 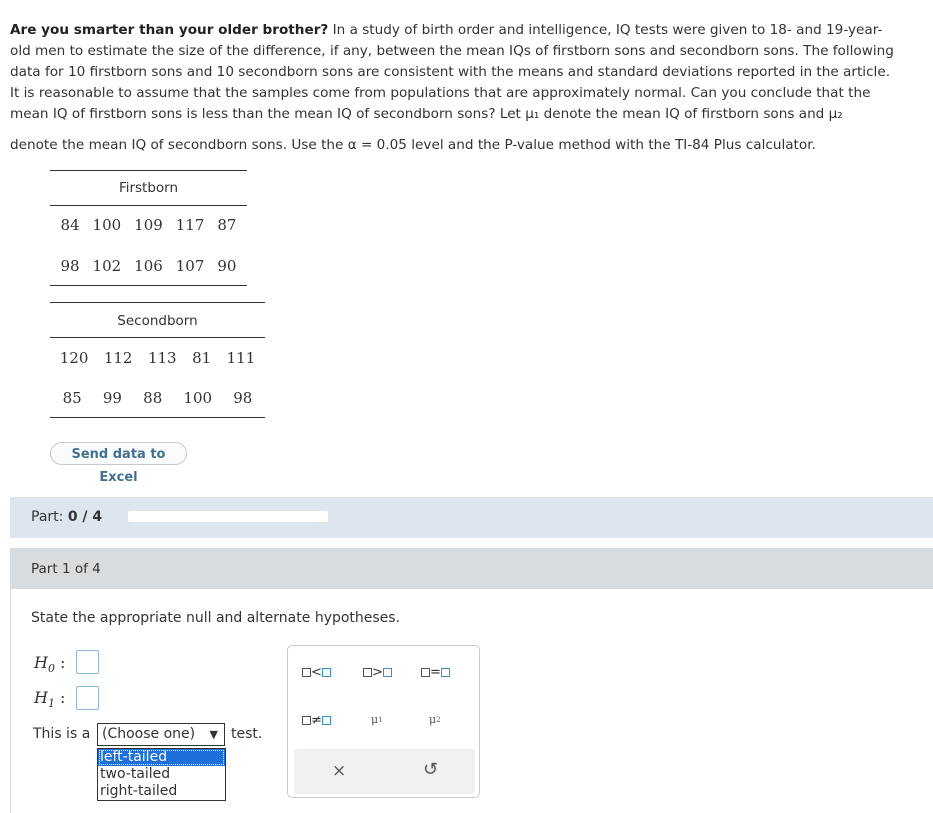 I want to click on h0-answer-box, so click(x=87, y=662).